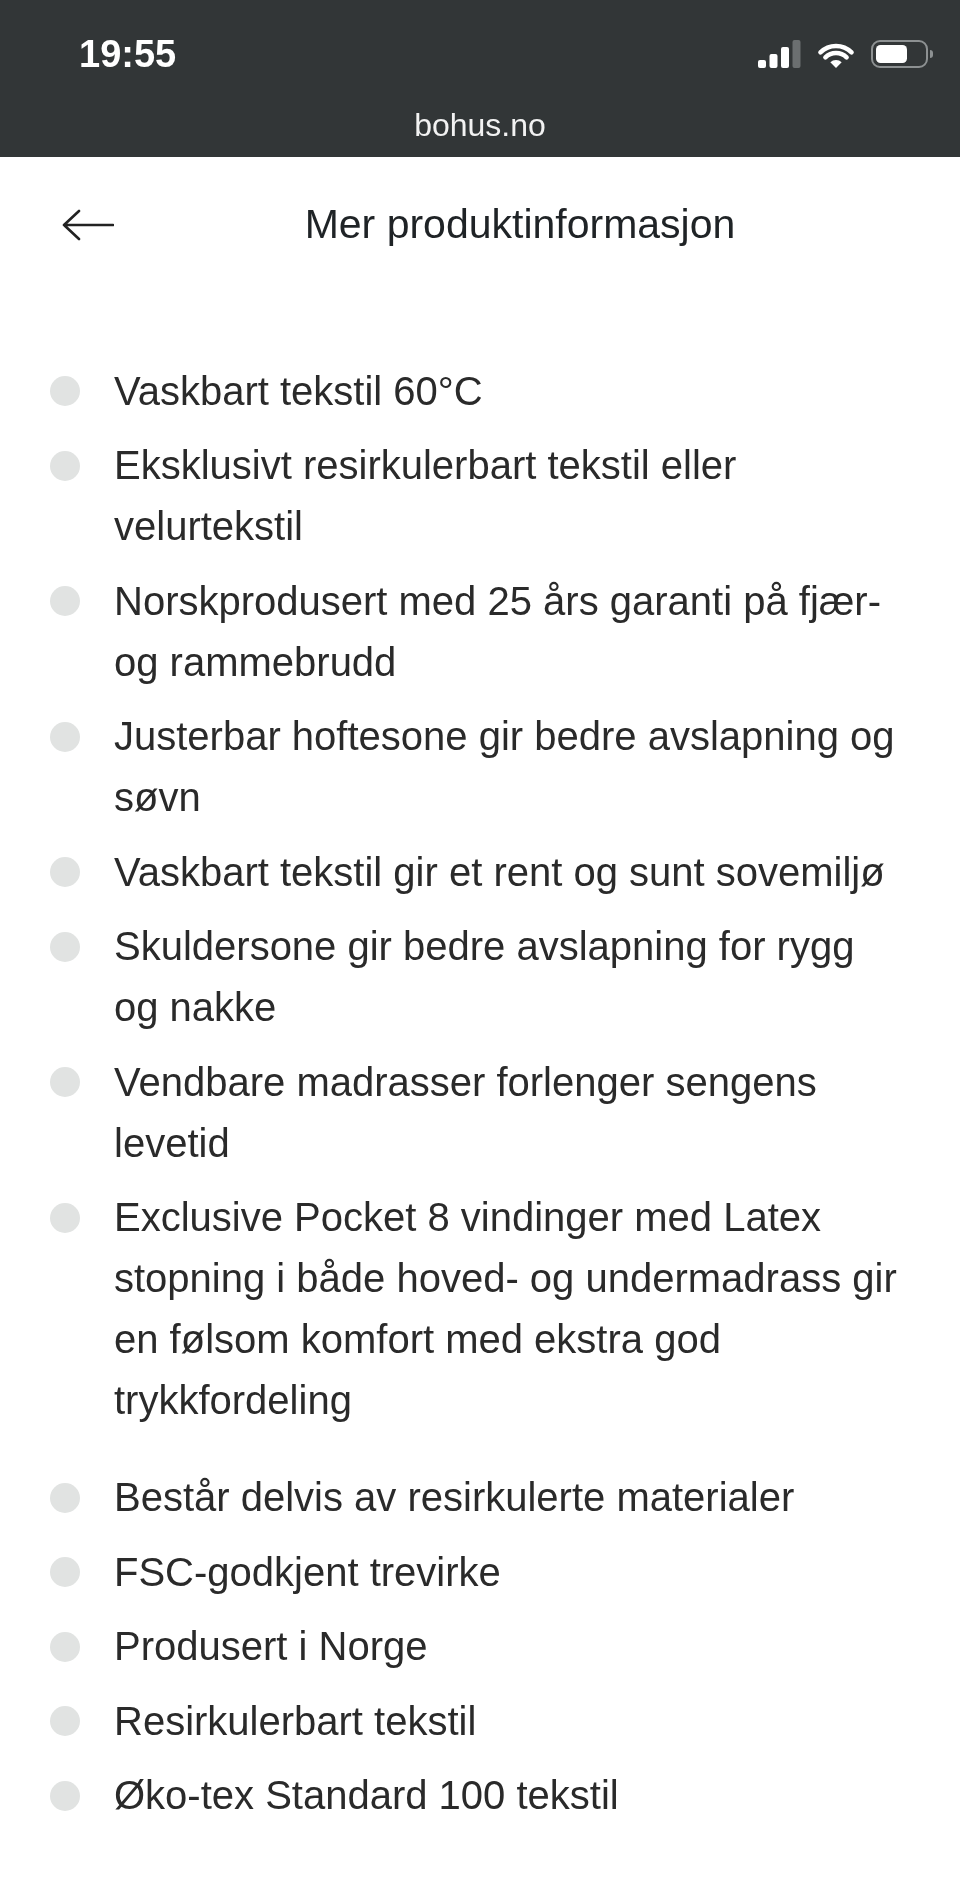  Describe the element at coordinates (455, 1497) in the screenshot. I see `feature-text: Består delvis av resirkulerte materialer` at that location.